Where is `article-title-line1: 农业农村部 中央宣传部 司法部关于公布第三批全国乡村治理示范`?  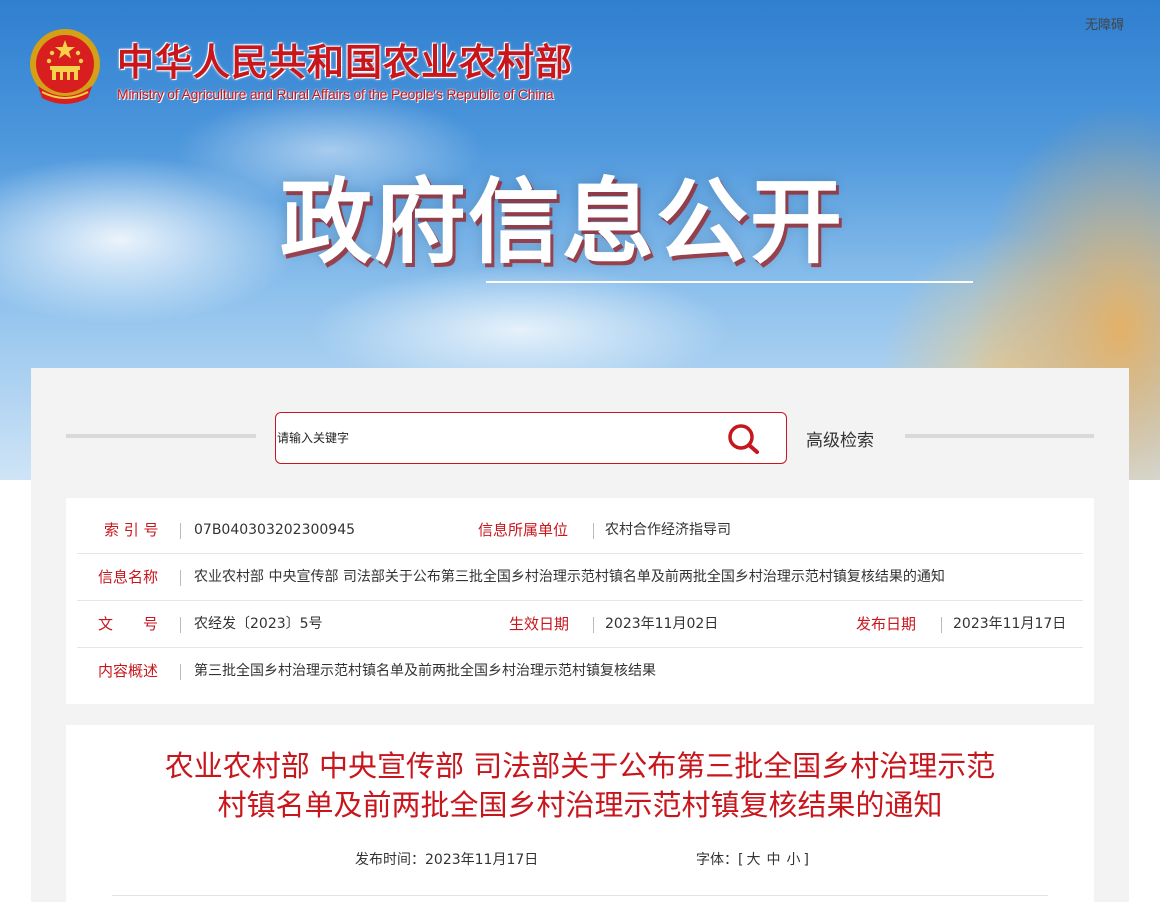
article-title-line1: 农业农村部 中央宣传部 司法部关于公布第三批全国乡村治理示范 is located at coordinates (580, 766).